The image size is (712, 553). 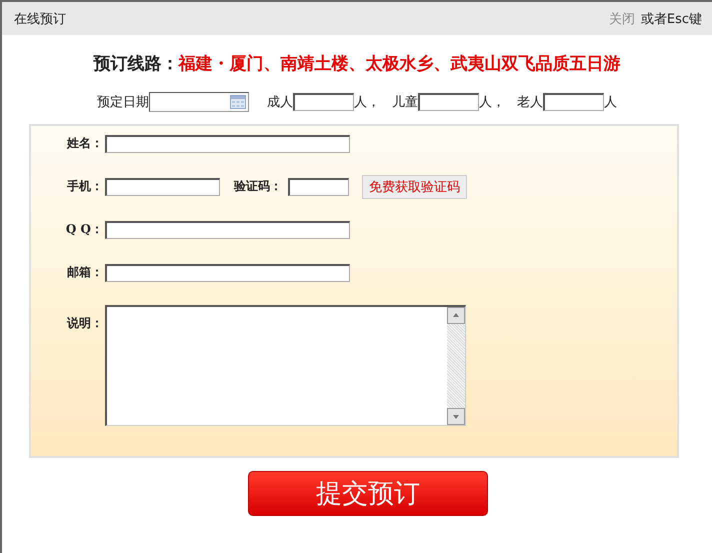 What do you see at coordinates (671, 19) in the screenshot?
I see `esc-hint: 或者Esc键` at bounding box center [671, 19].